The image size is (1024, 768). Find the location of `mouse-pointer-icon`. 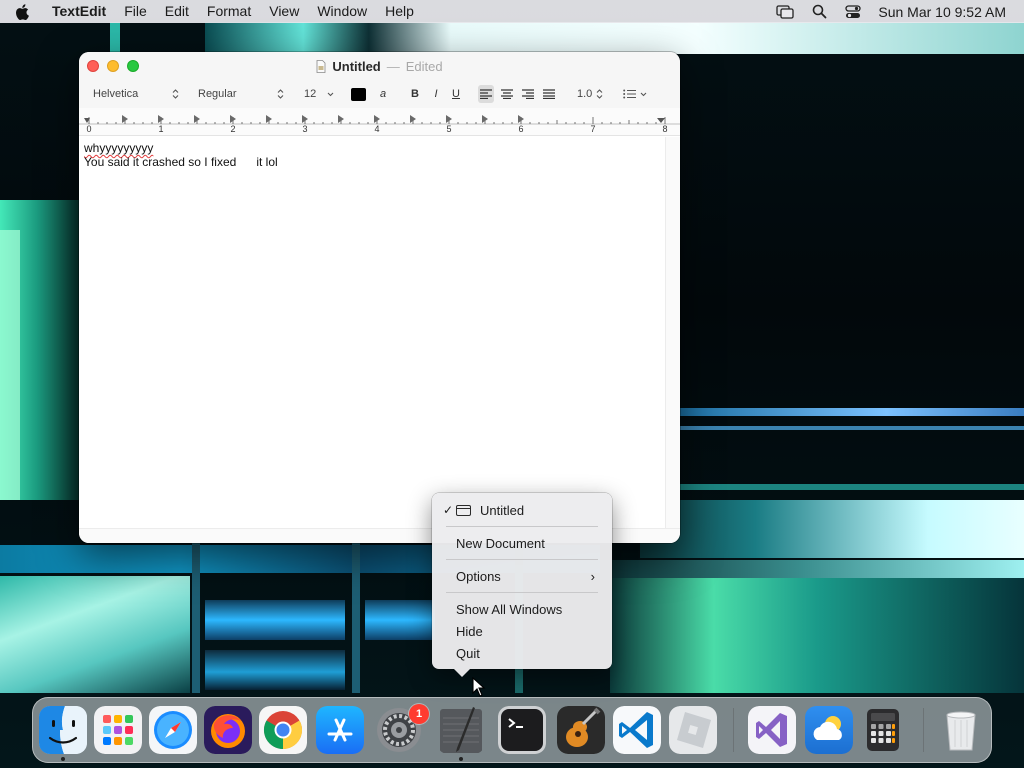

mouse-pointer-icon is located at coordinates (479, 687).